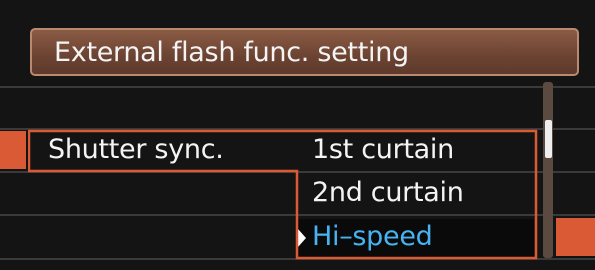 The image size is (595, 270). Describe the element at coordinates (383, 150) in the screenshot. I see `option-1st-curtain: 1st curtain` at that location.